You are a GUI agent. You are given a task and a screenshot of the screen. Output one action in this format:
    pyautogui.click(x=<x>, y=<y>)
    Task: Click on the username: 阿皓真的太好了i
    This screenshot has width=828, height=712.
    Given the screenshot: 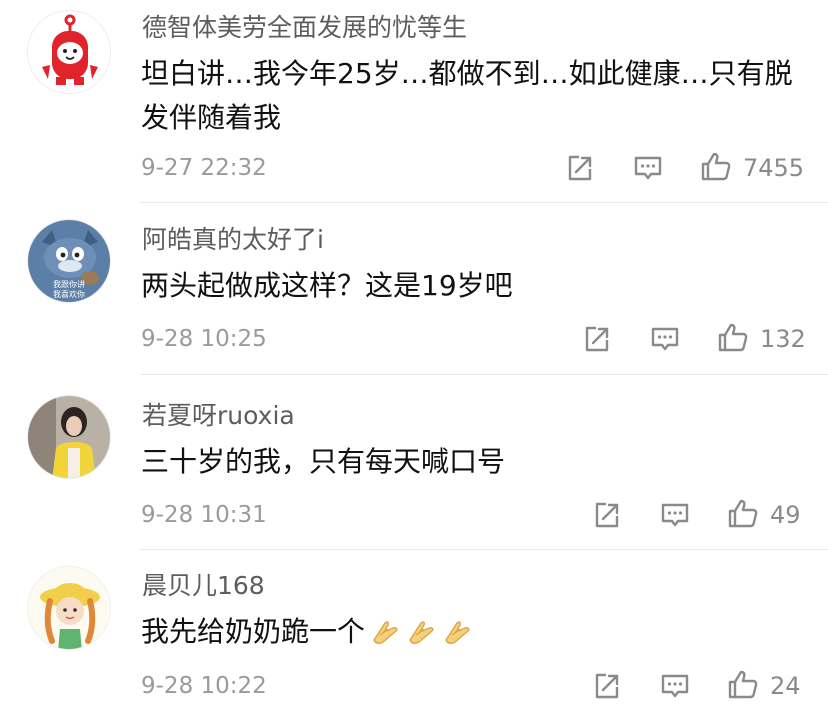 What is the action you would take?
    pyautogui.click(x=233, y=240)
    